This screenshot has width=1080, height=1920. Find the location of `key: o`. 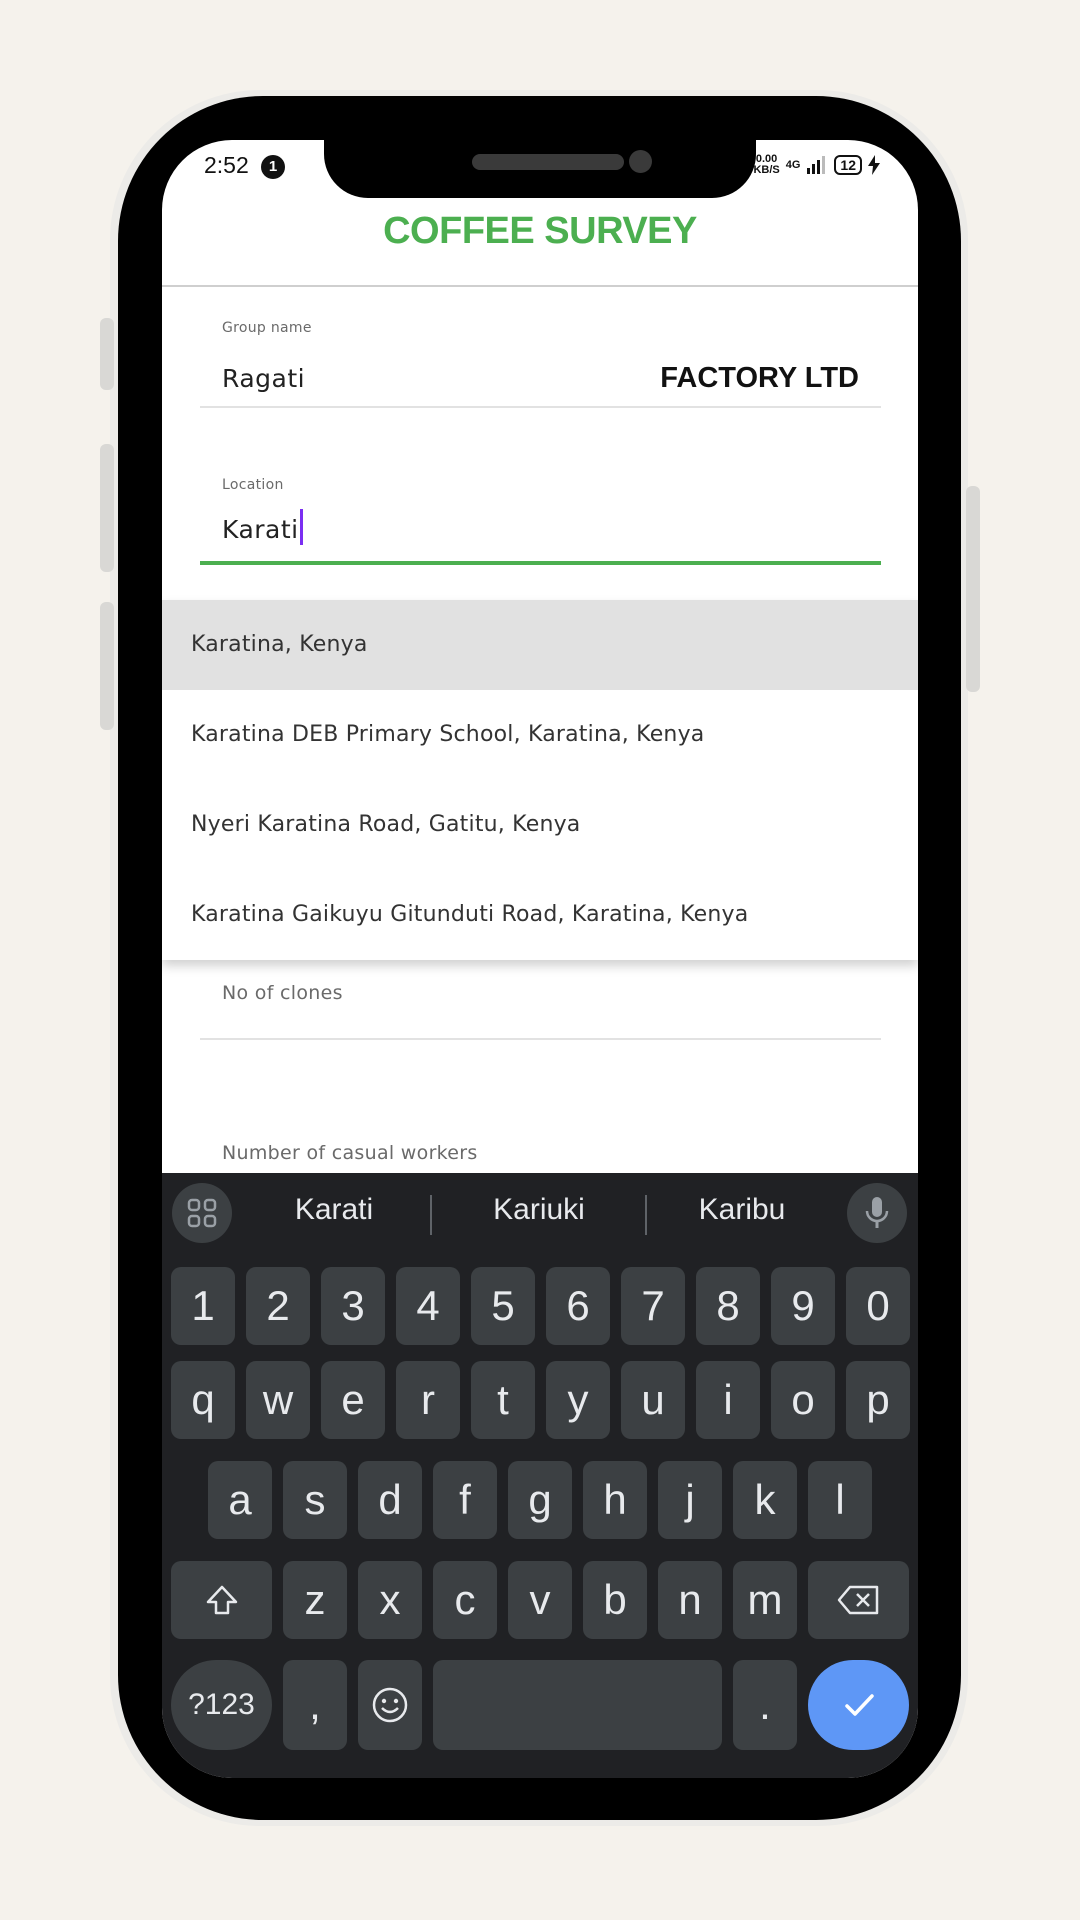

key: o is located at coordinates (803, 1400).